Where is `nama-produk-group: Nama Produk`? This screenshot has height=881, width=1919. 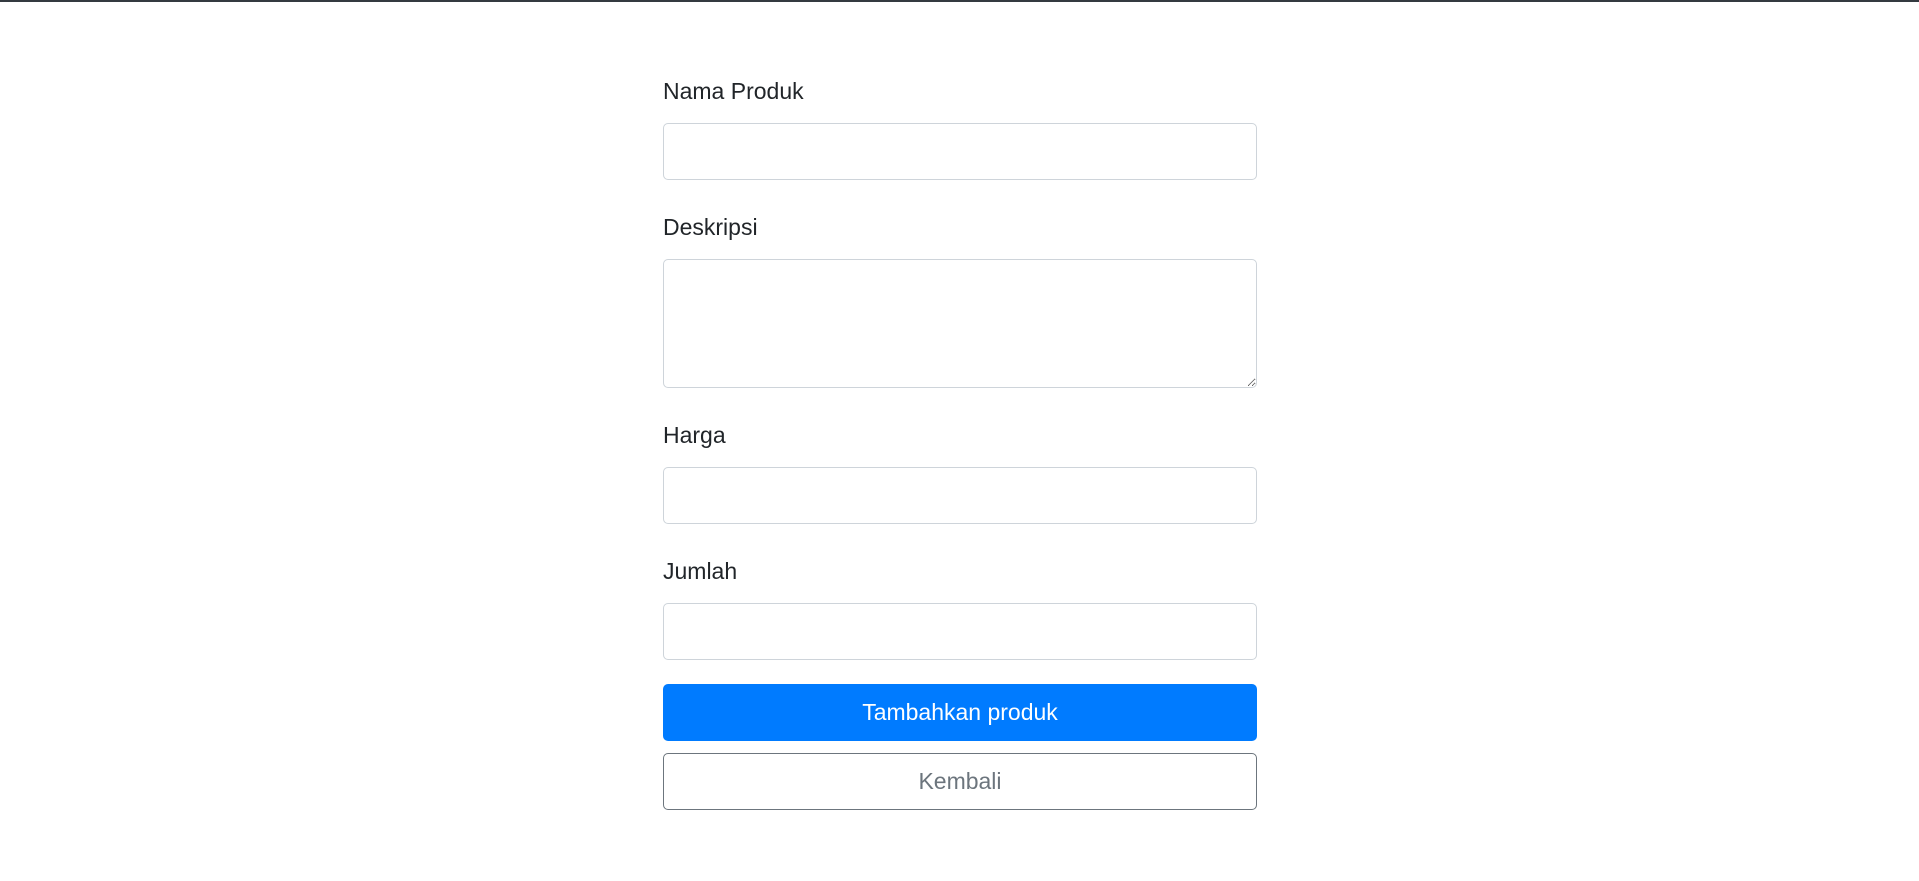
nama-produk-group: Nama Produk is located at coordinates (960, 128).